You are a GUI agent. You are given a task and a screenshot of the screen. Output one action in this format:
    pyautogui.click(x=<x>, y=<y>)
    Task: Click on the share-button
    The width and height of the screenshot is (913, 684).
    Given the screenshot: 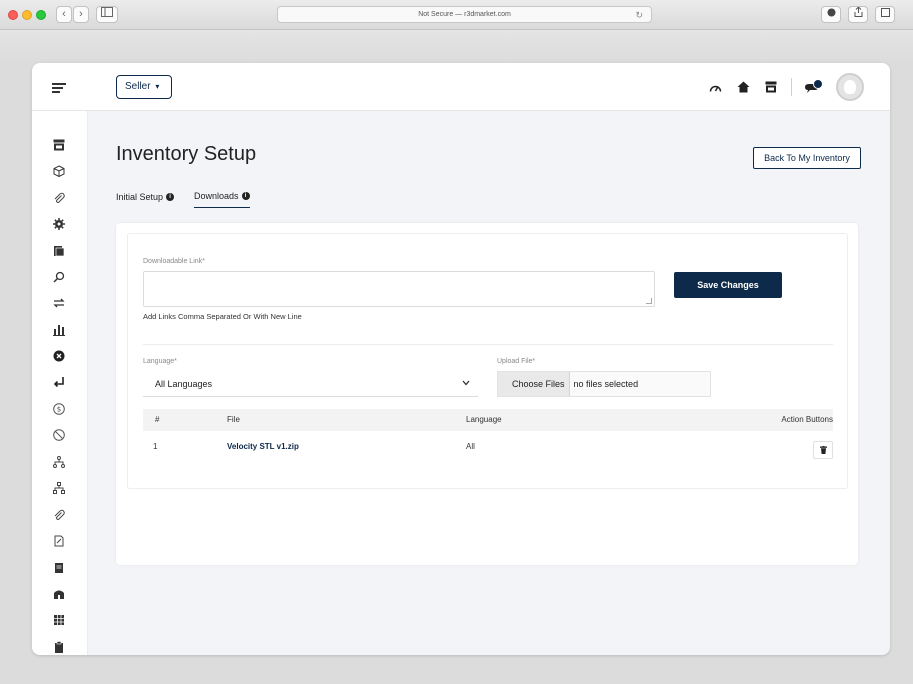 What is the action you would take?
    pyautogui.click(x=858, y=14)
    